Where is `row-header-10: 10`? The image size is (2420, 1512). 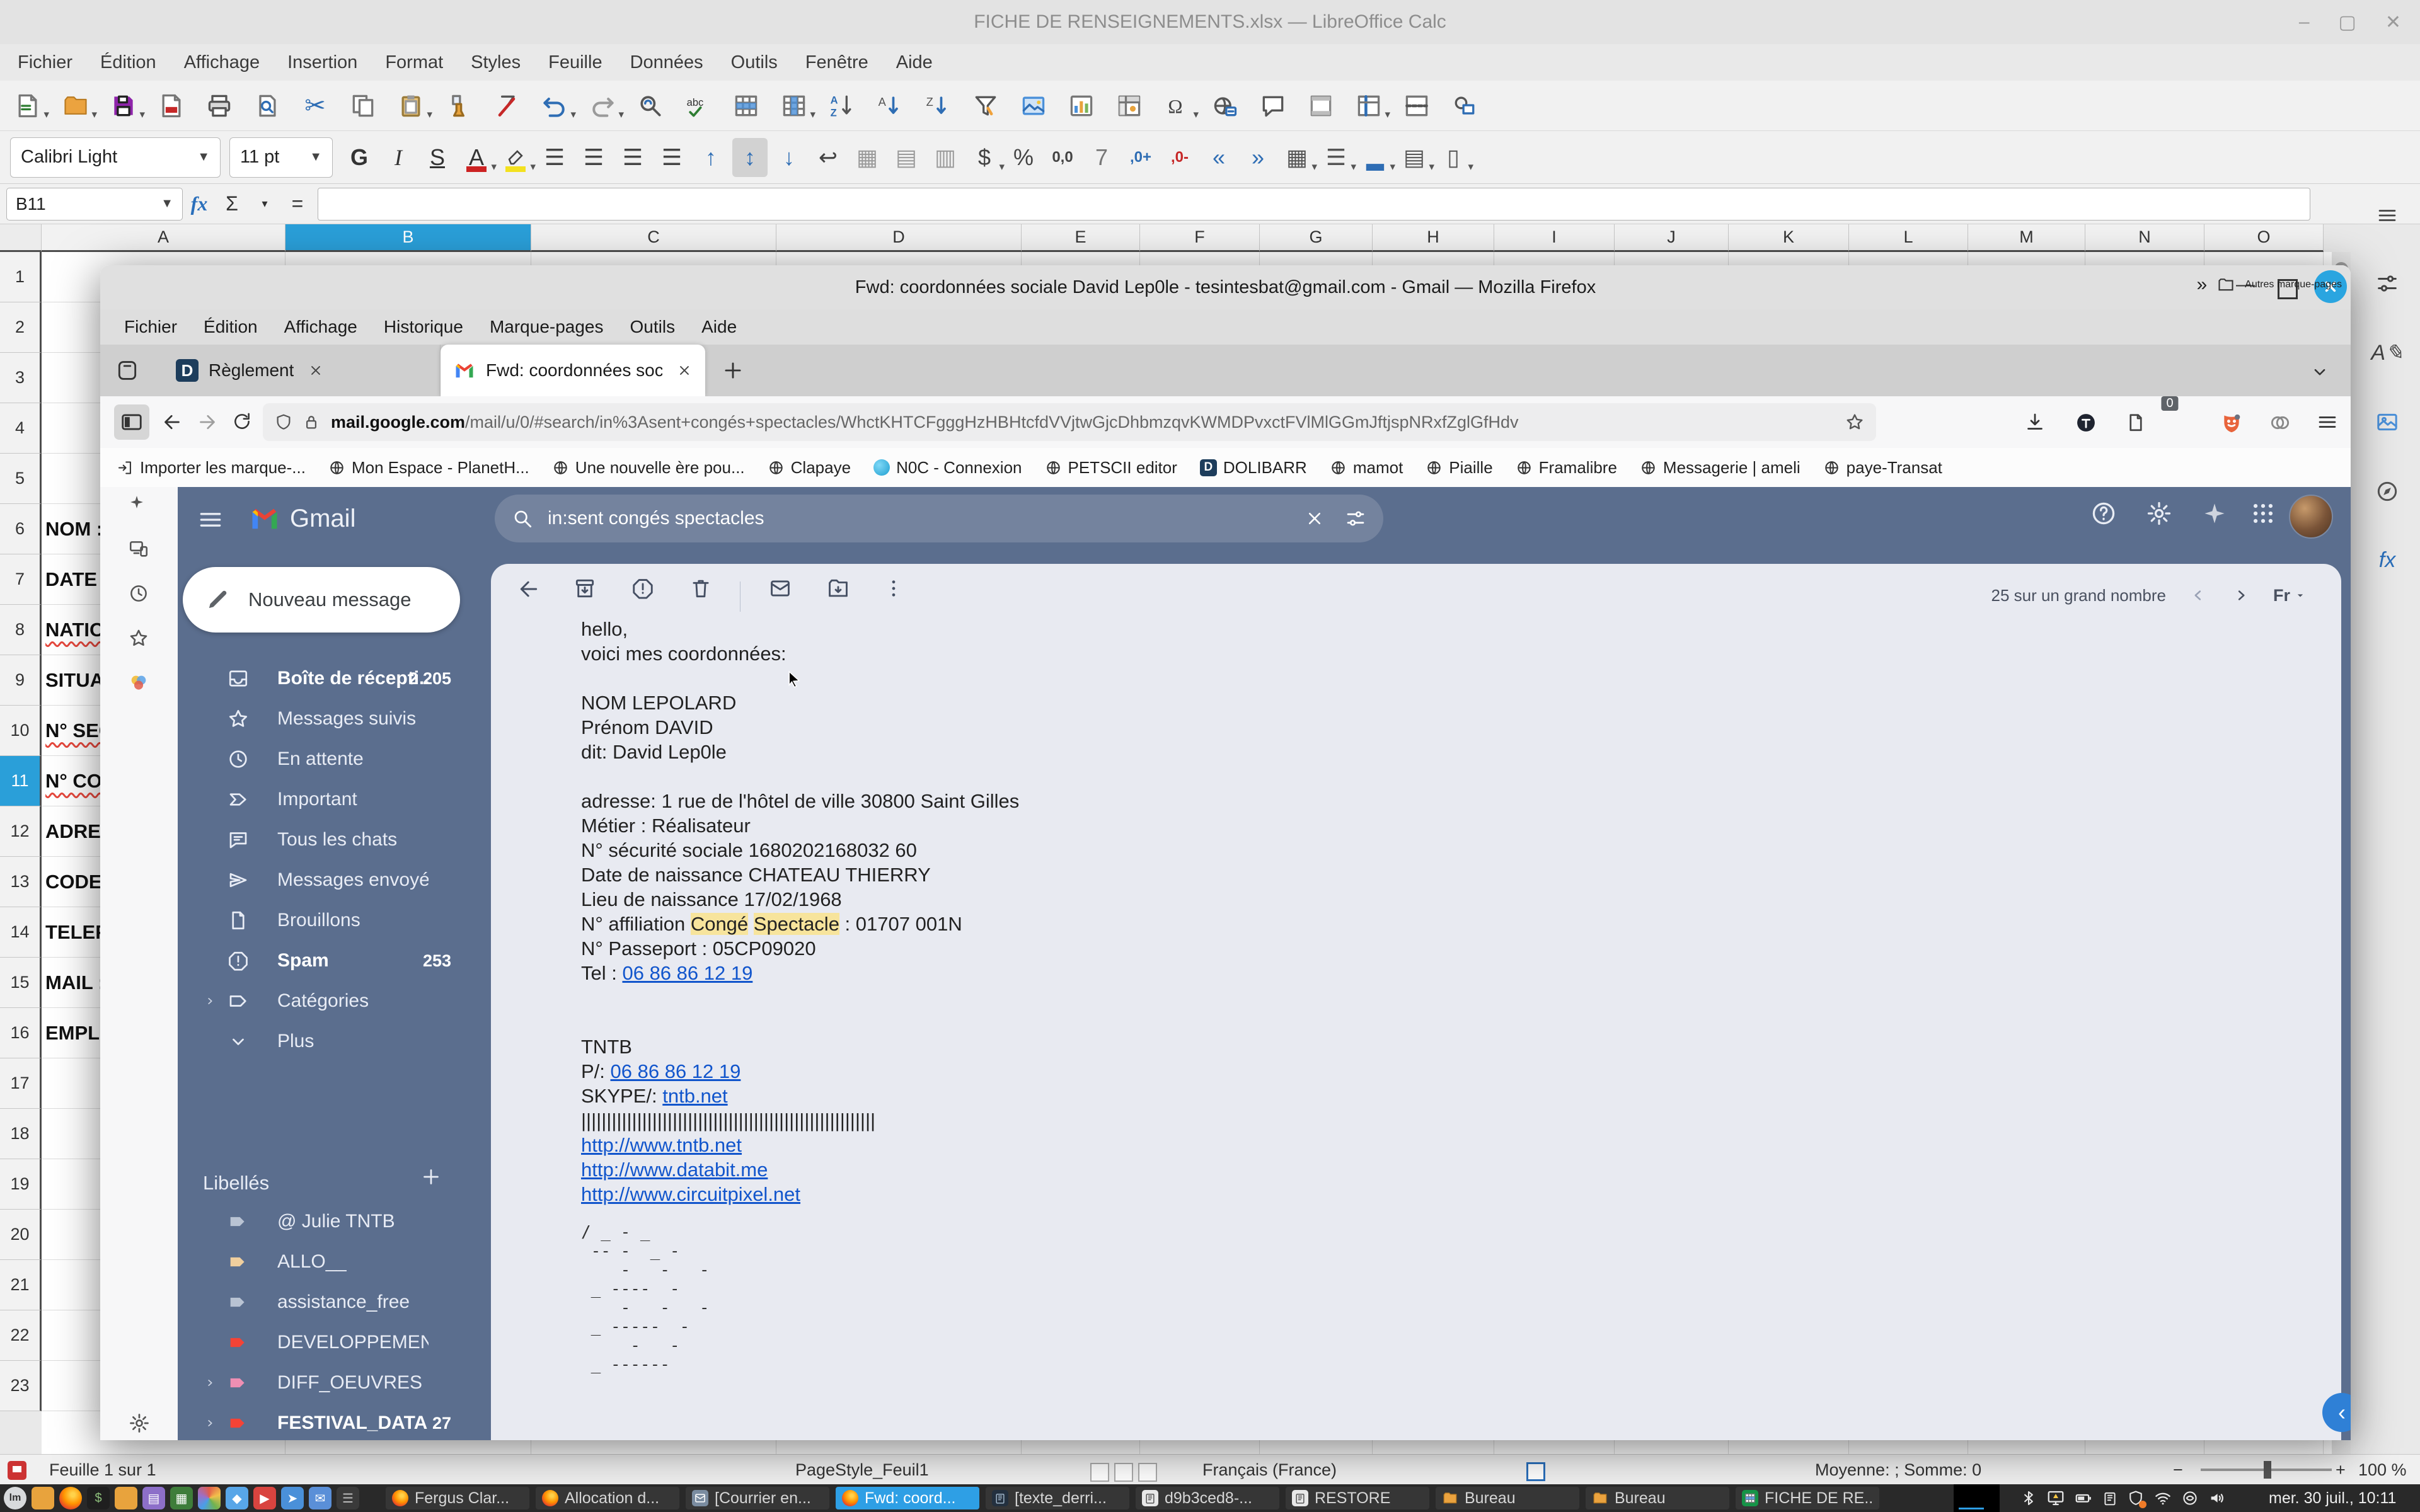 row-header-10: 10 is located at coordinates (21, 731).